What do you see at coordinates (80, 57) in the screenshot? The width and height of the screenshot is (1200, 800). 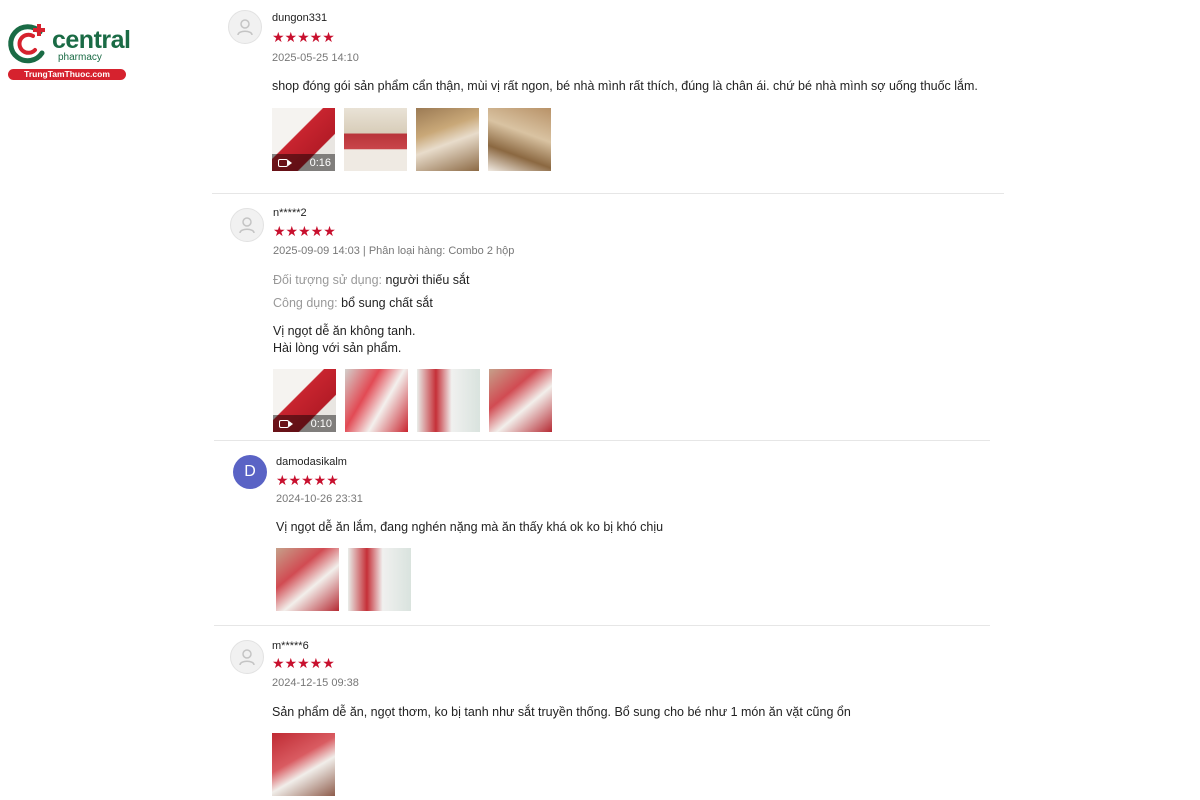 I see `logo-sub-text: pharmacy` at bounding box center [80, 57].